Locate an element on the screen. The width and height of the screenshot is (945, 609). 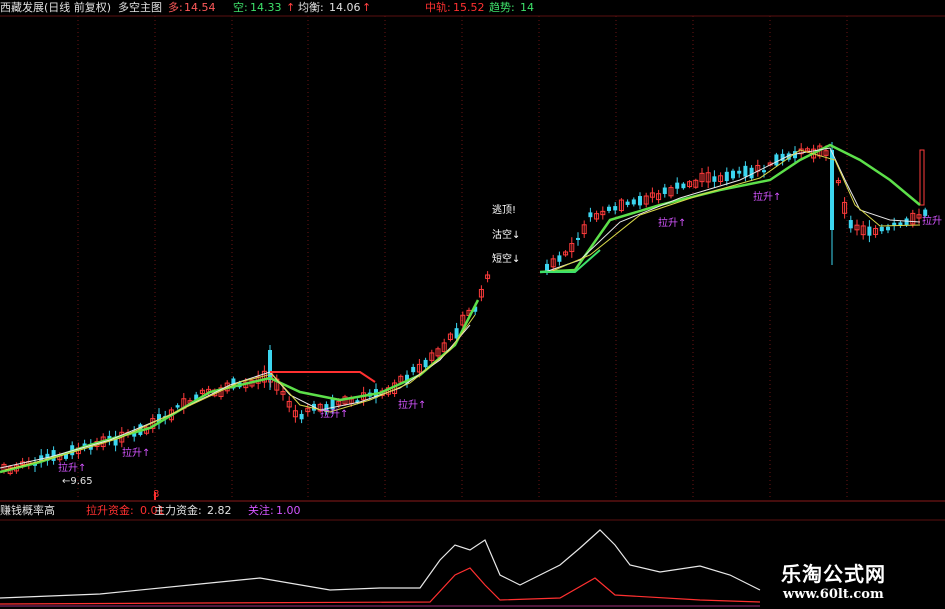
sell-short-signal: 沽空↓ is located at coordinates (506, 235).